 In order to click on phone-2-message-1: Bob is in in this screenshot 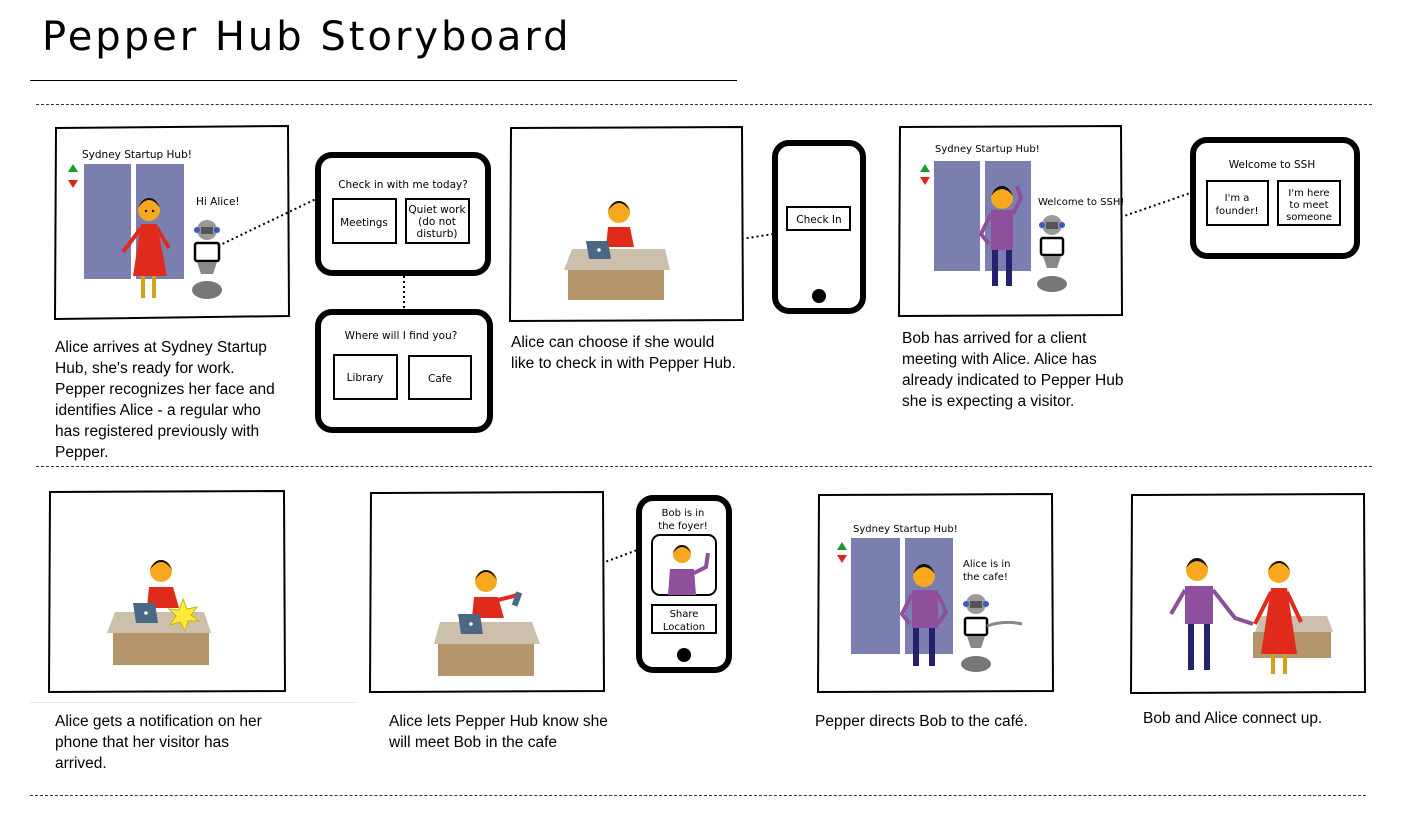, I will do `click(683, 513)`.